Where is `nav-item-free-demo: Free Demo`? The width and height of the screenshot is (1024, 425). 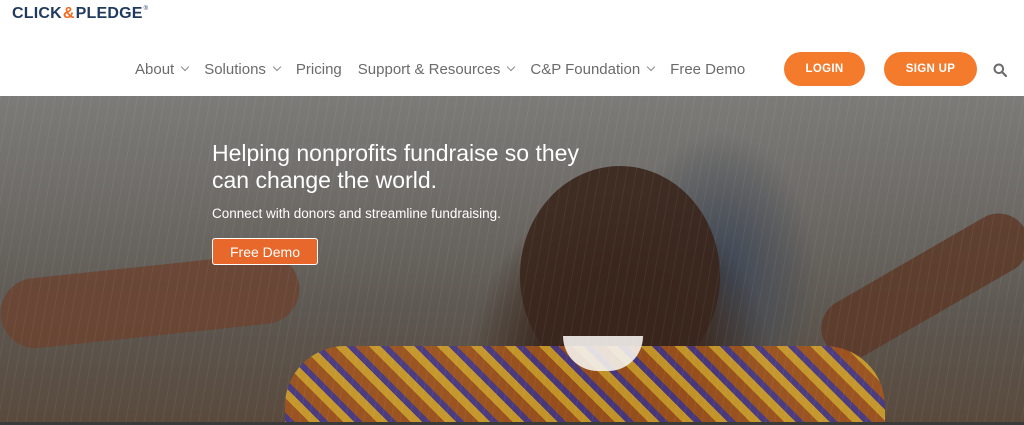 nav-item-free-demo: Free Demo is located at coordinates (707, 69).